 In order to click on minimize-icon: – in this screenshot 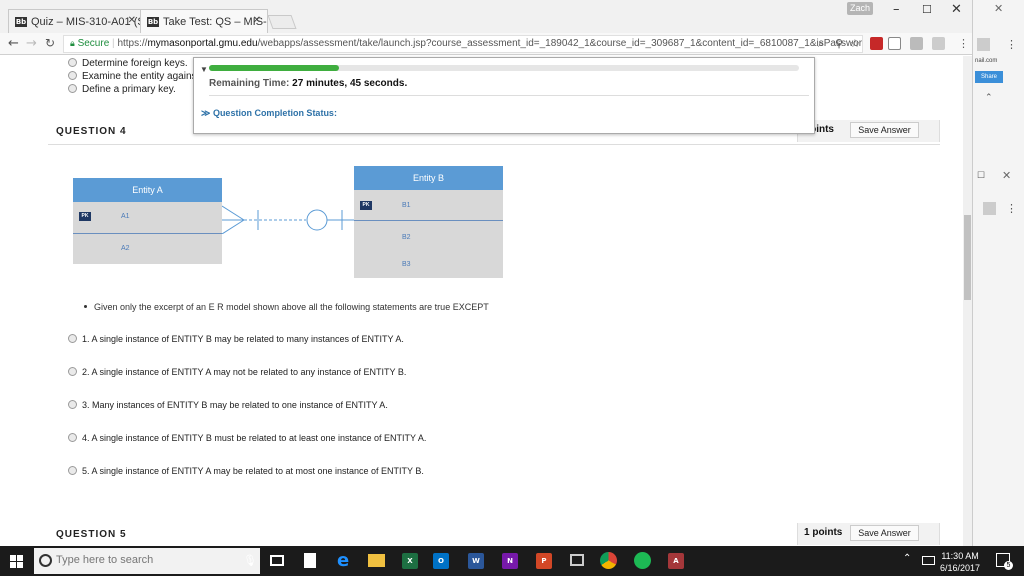, I will do `click(896, 9)`.